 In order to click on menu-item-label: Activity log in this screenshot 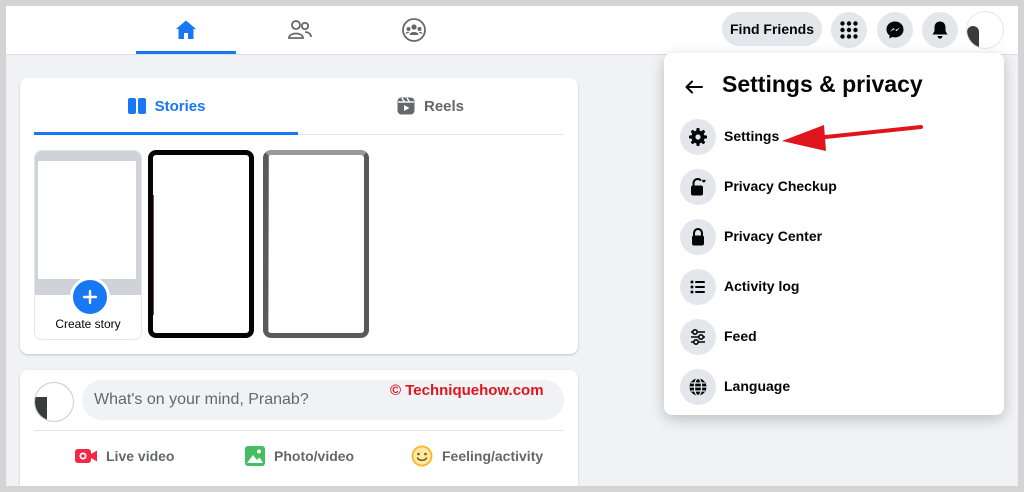, I will do `click(762, 286)`.